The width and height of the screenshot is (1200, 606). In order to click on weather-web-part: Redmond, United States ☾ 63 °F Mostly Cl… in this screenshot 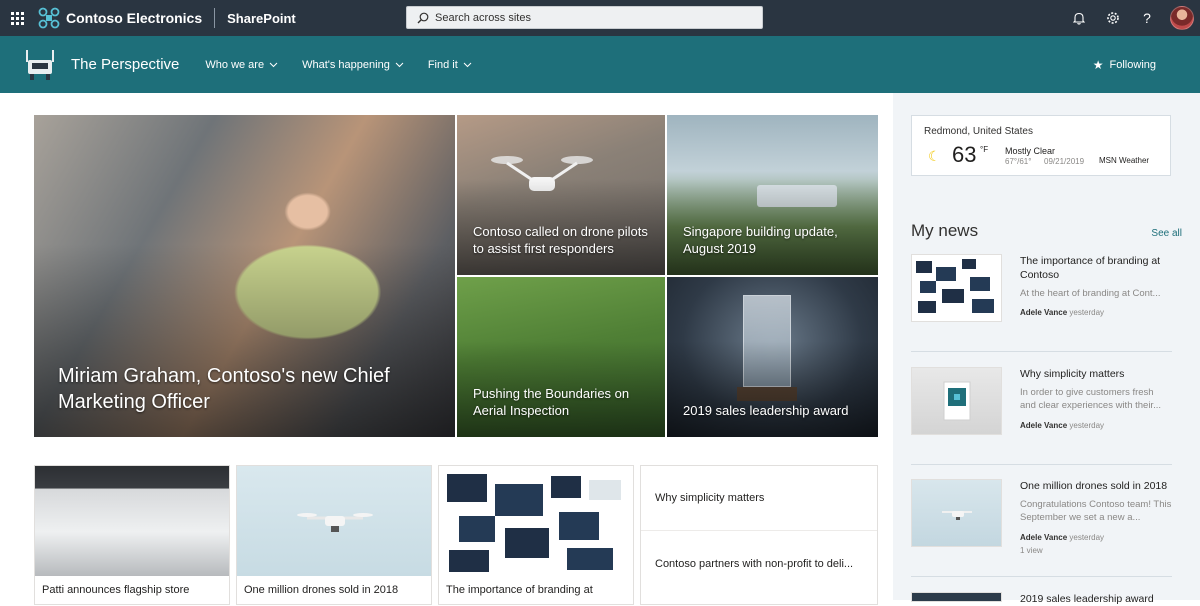, I will do `click(1041, 145)`.